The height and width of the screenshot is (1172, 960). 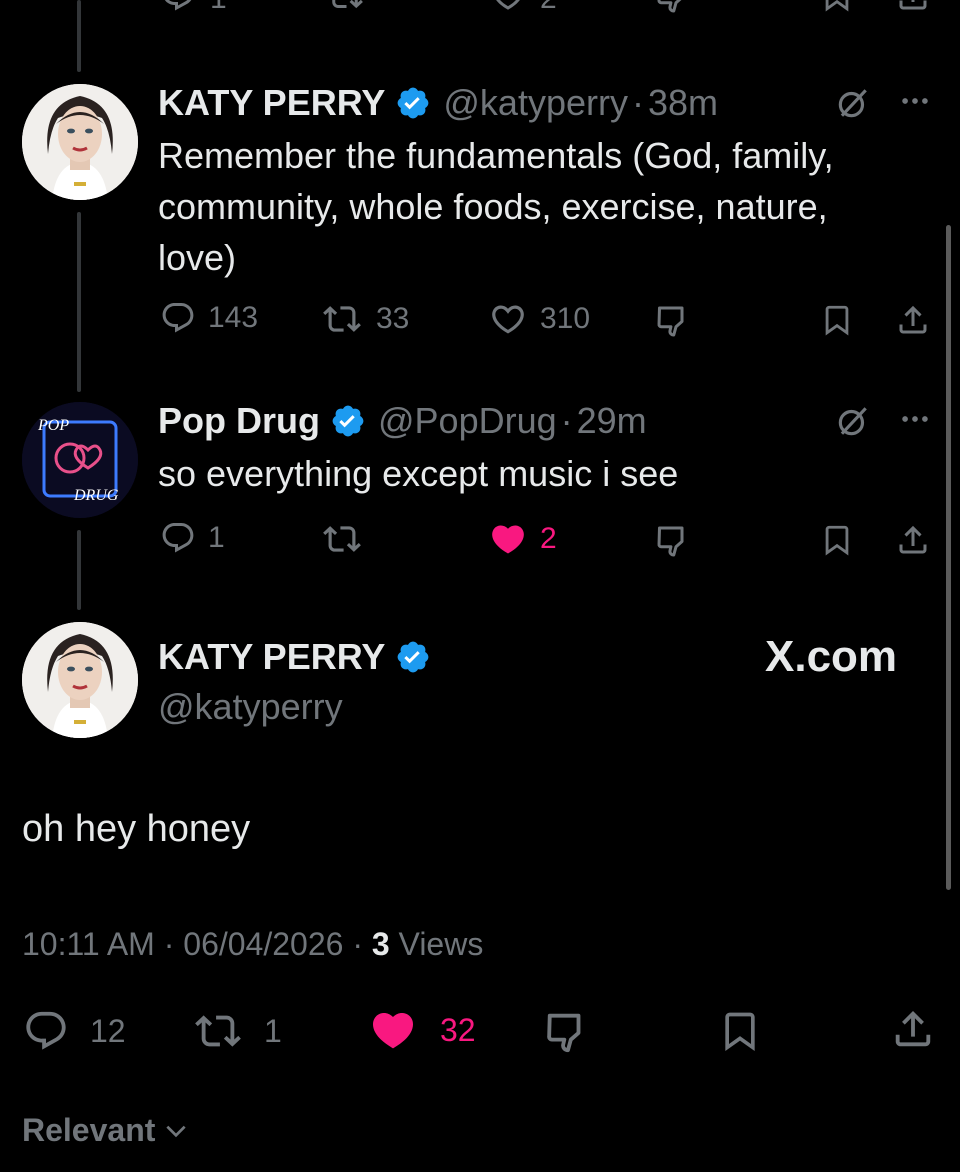 I want to click on like-count: 32, so click(x=458, y=1029).